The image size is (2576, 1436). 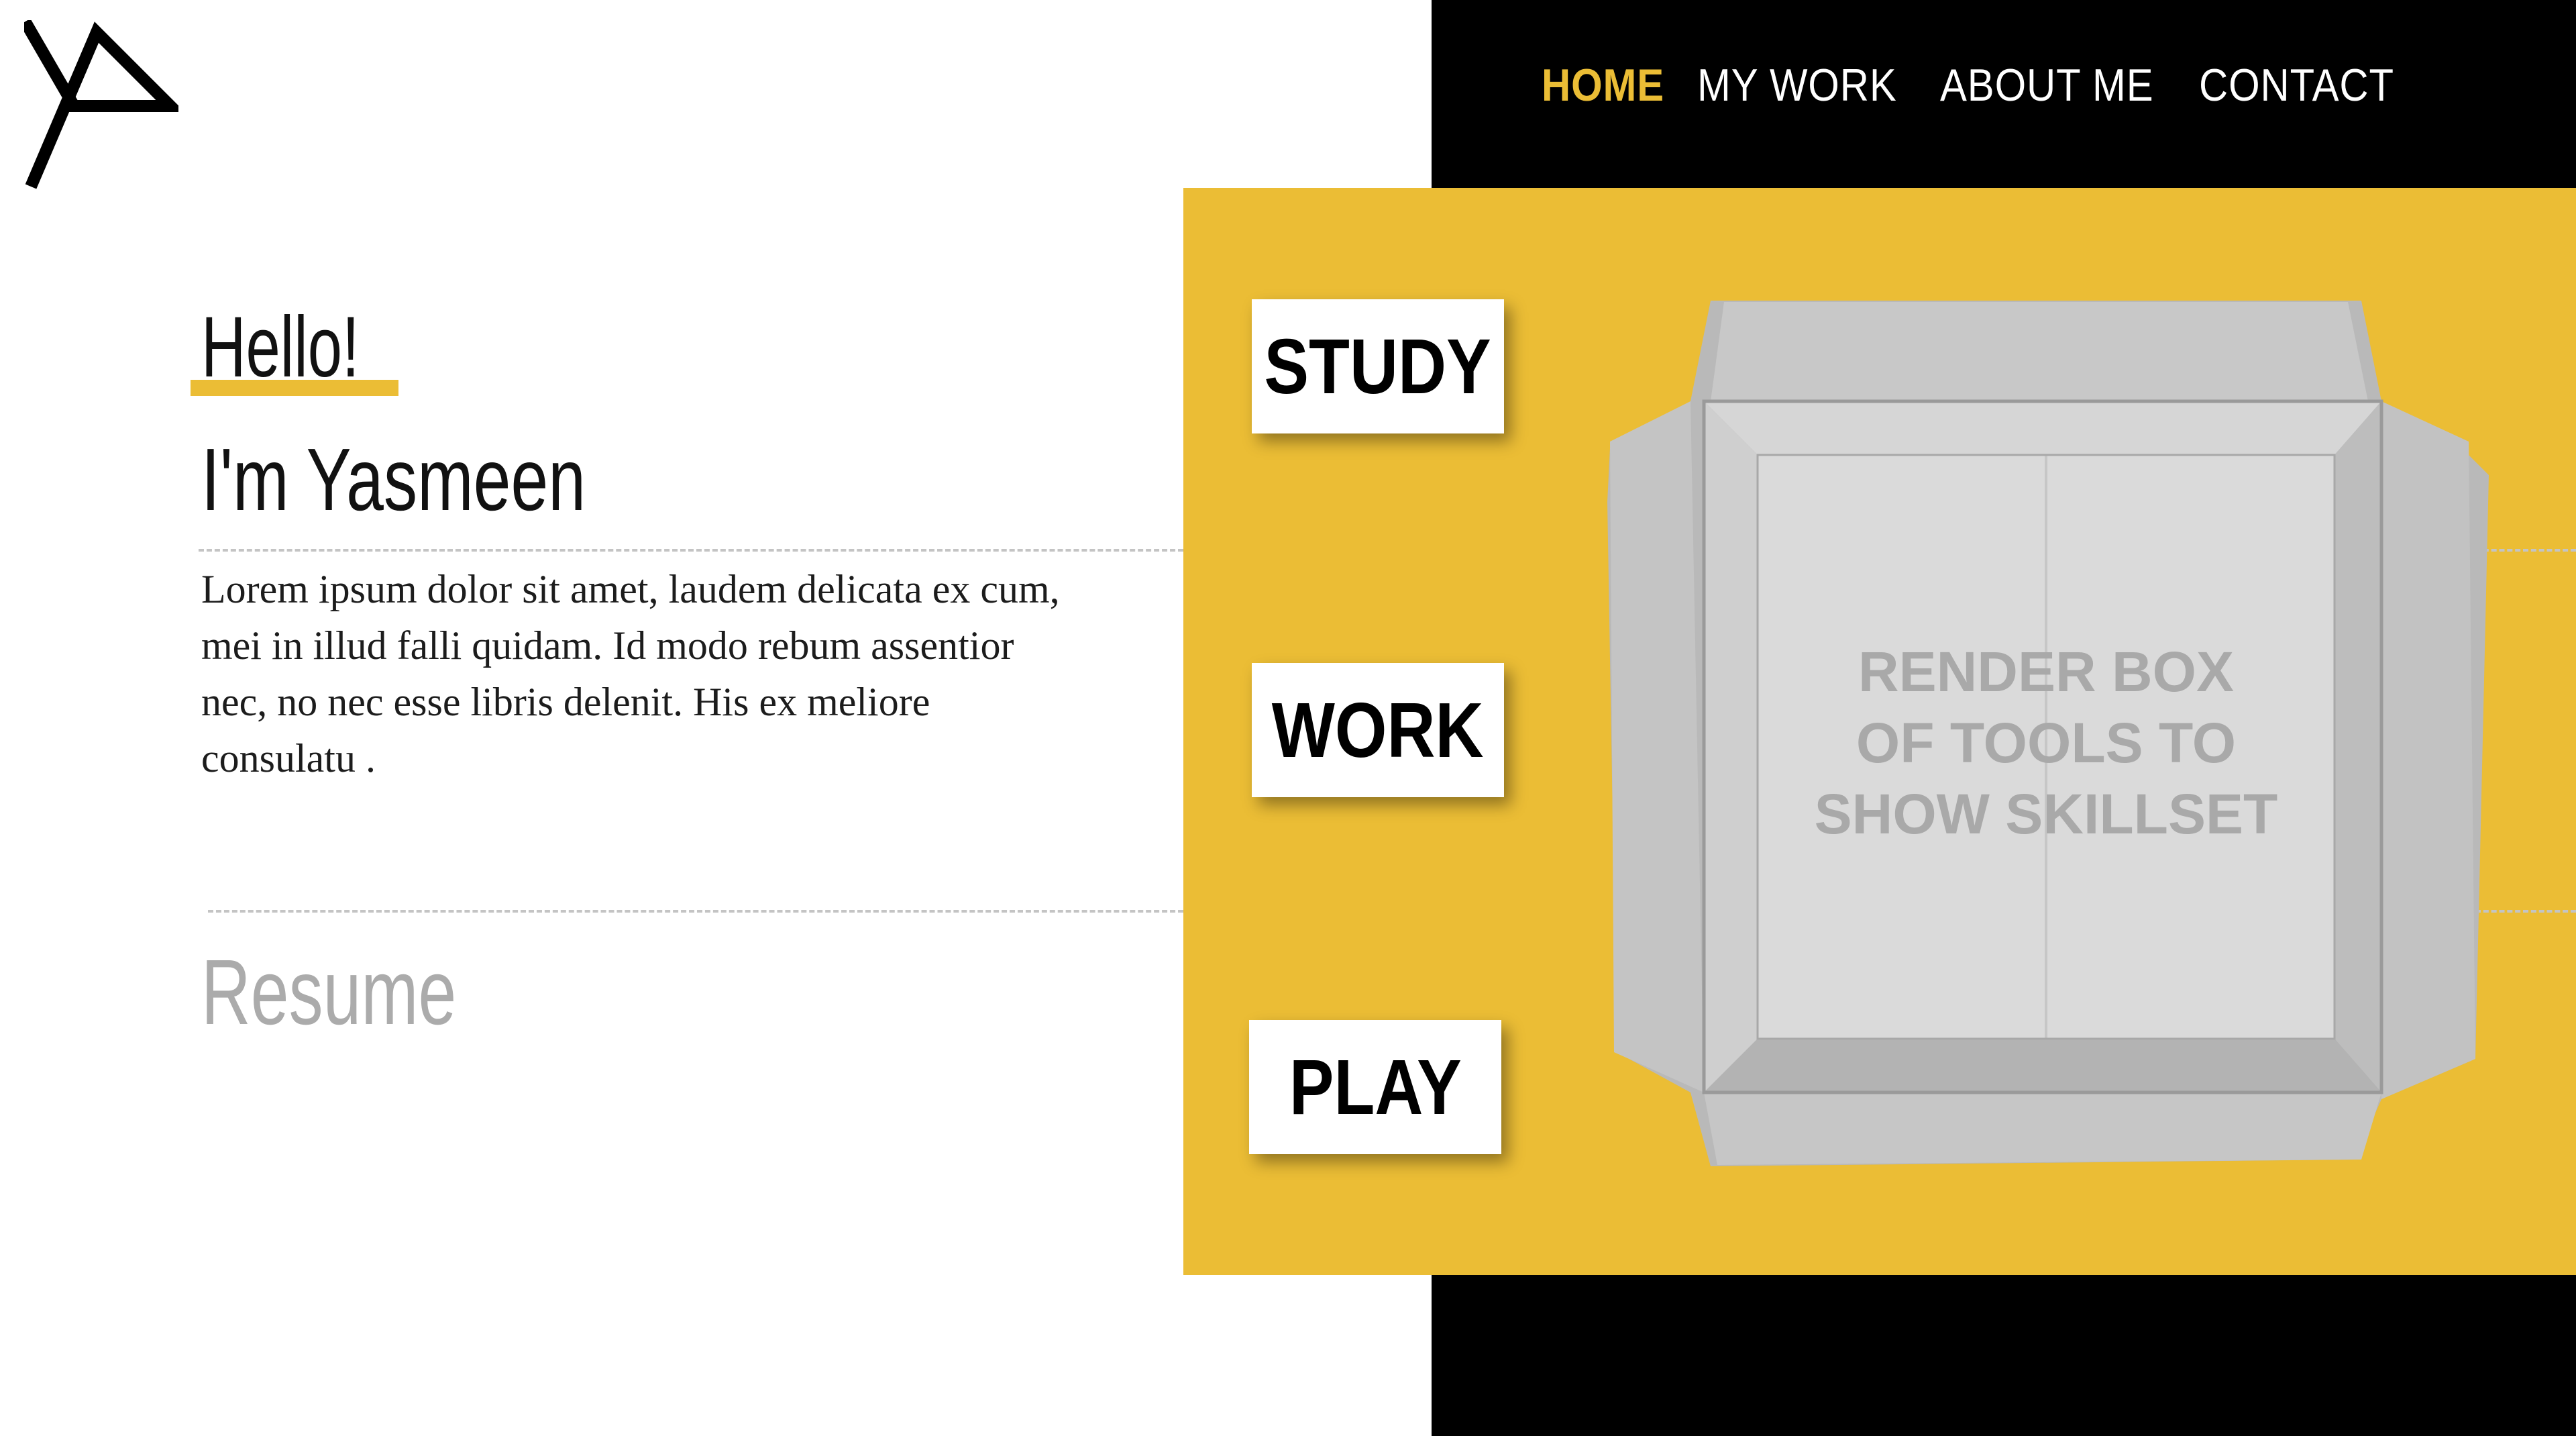 I want to click on nav-home: HOME, so click(x=1603, y=85).